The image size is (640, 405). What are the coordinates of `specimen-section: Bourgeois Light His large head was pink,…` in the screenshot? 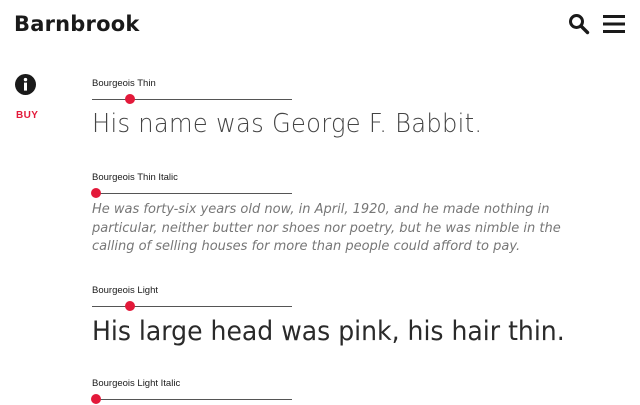 It's located at (356, 316).